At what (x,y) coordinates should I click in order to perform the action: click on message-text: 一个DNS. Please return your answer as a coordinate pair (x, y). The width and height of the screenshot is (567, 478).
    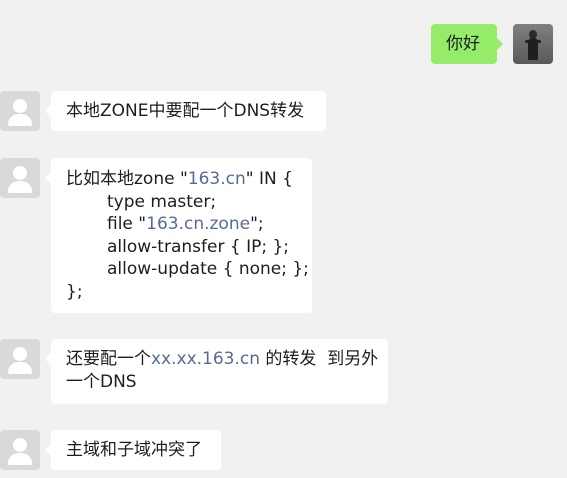
    Looking at the image, I should click on (101, 381).